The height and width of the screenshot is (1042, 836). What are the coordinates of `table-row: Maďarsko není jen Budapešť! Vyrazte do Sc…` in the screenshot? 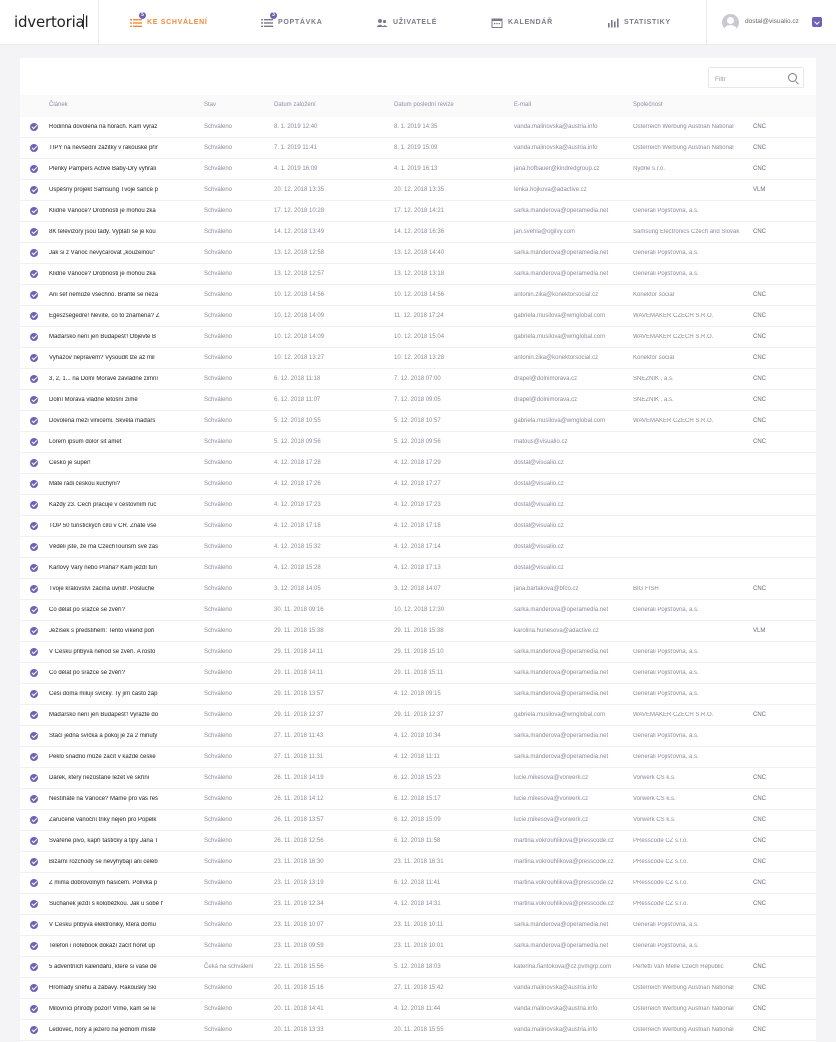 It's located at (418, 715).